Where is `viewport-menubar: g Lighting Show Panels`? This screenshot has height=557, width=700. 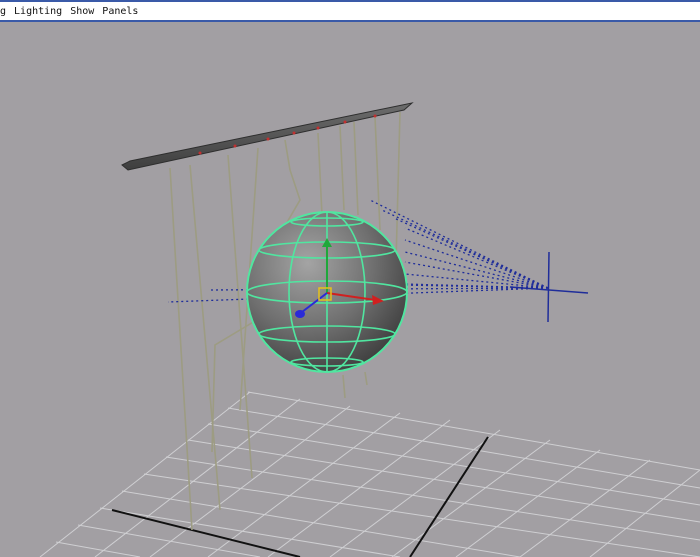 viewport-menubar: g Lighting Show Panels is located at coordinates (350, 11).